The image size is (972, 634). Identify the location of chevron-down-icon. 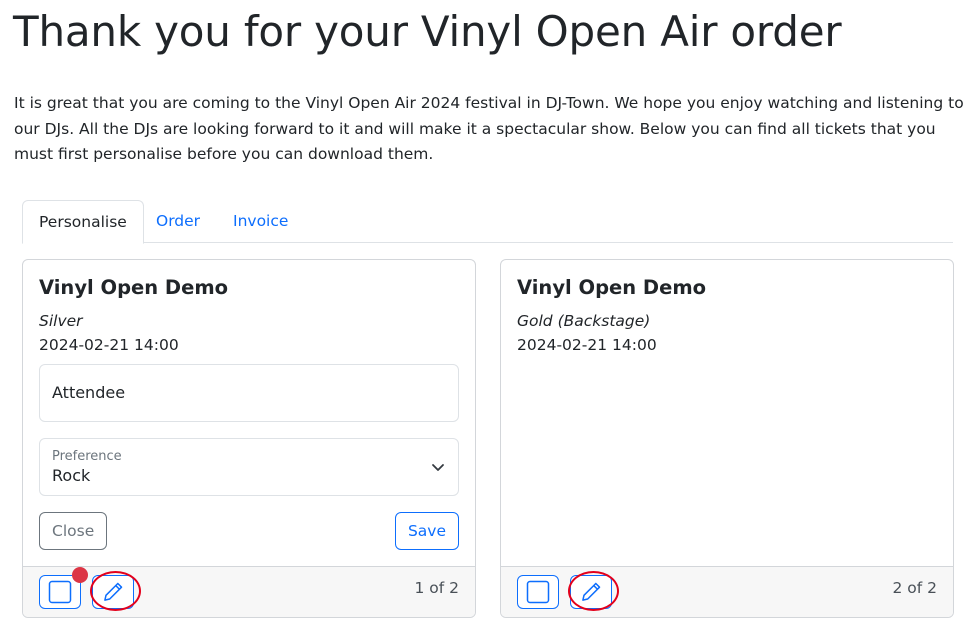
(438, 467).